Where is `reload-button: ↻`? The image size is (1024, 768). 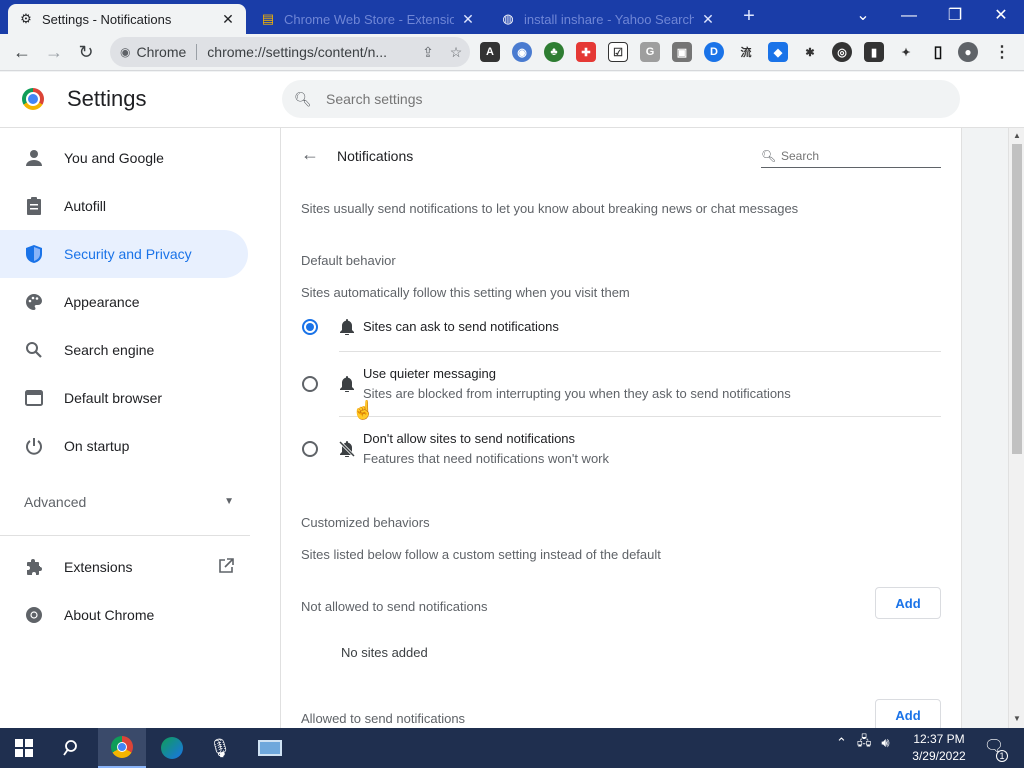
reload-button: ↻ is located at coordinates (86, 52).